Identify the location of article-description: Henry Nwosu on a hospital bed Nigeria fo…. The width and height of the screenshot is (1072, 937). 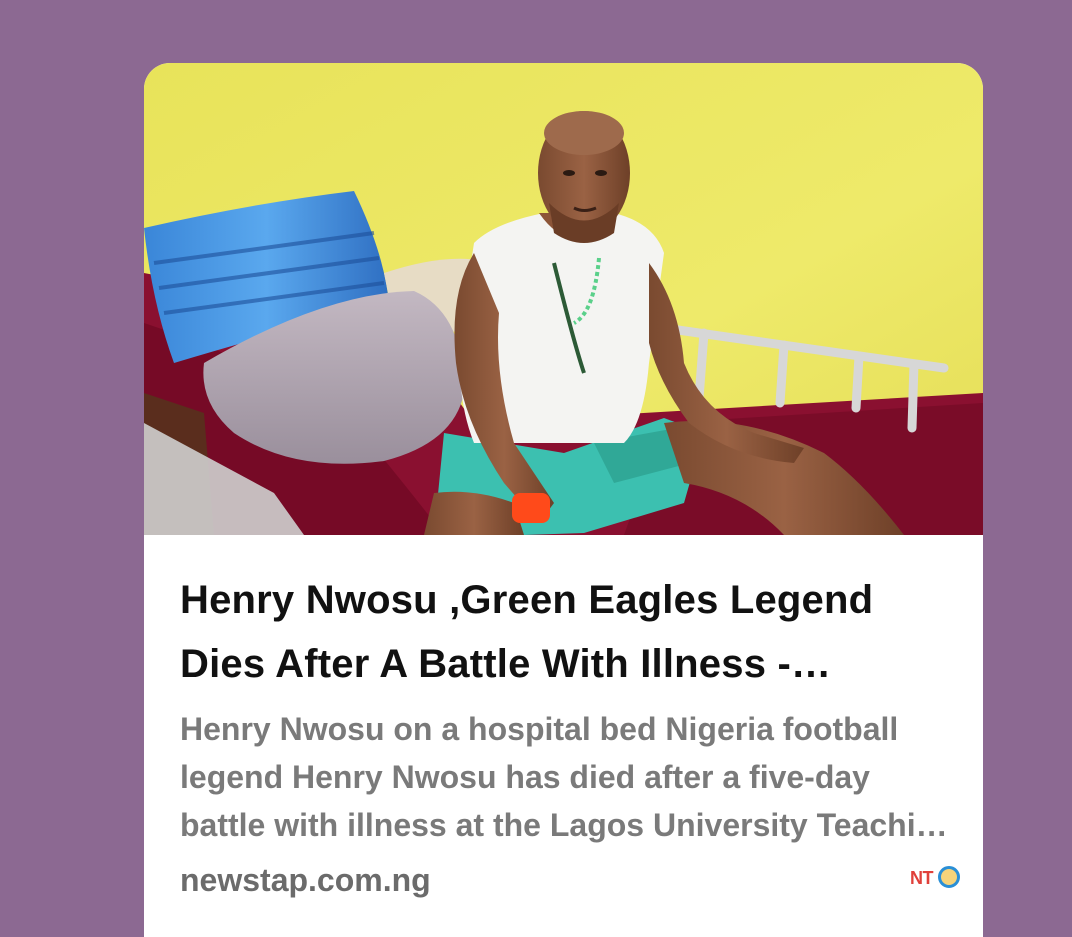
(567, 777).